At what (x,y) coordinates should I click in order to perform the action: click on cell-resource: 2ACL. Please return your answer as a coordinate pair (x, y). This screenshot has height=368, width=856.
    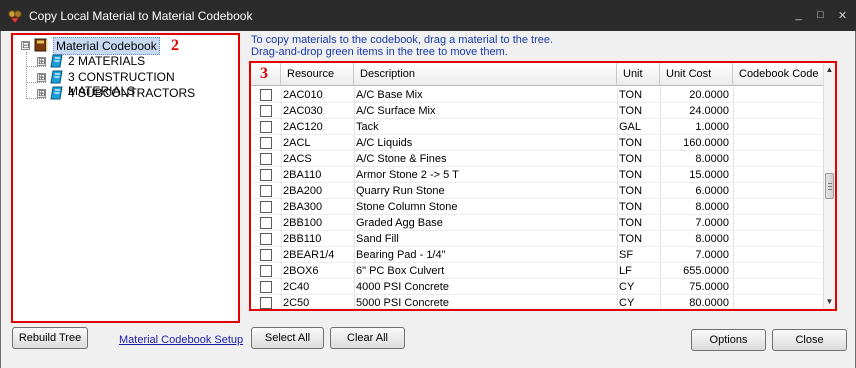
    Looking at the image, I should click on (297, 143).